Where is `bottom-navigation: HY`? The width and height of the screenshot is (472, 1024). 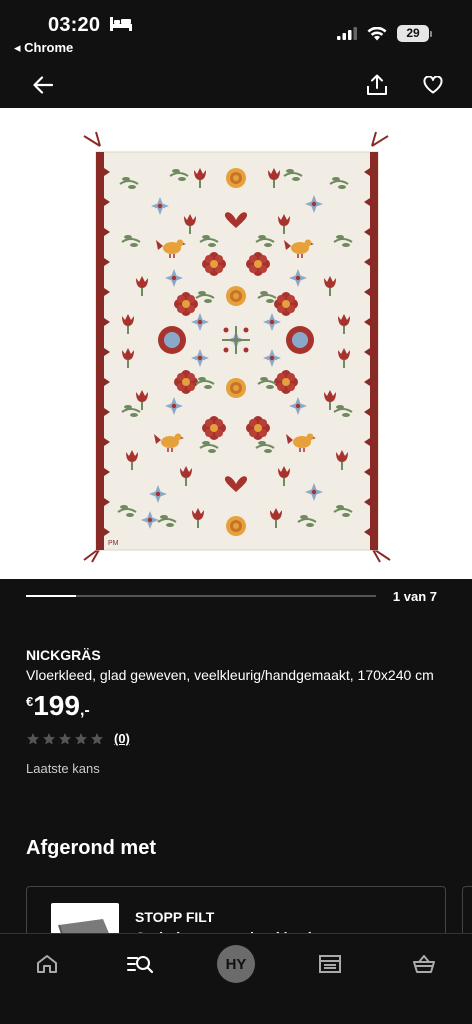 bottom-navigation: HY is located at coordinates (236, 978).